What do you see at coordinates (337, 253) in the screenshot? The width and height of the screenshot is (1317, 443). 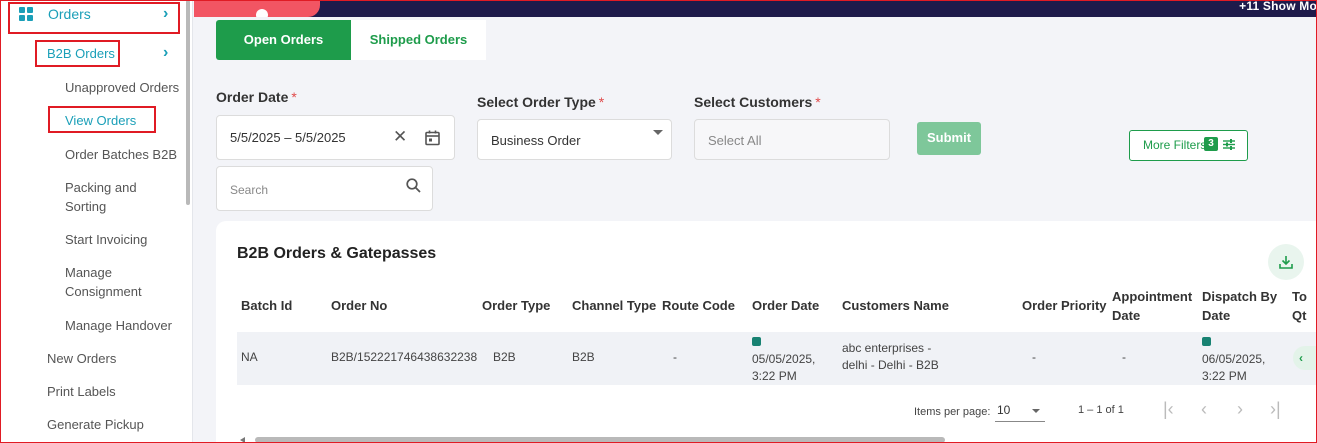 I see `card-title: B2B Orders & Gatepasses` at bounding box center [337, 253].